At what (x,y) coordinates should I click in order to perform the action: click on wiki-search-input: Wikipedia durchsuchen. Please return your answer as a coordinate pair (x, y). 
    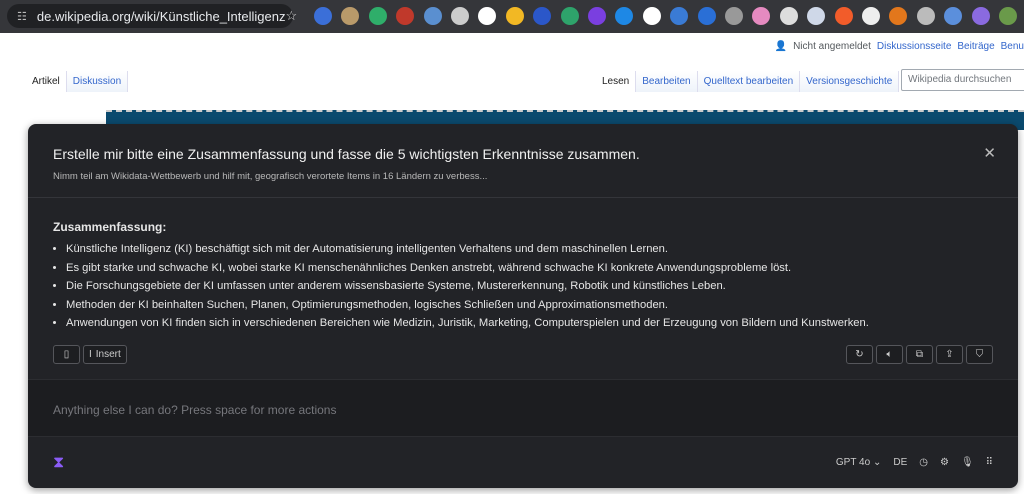
    Looking at the image, I should click on (962, 80).